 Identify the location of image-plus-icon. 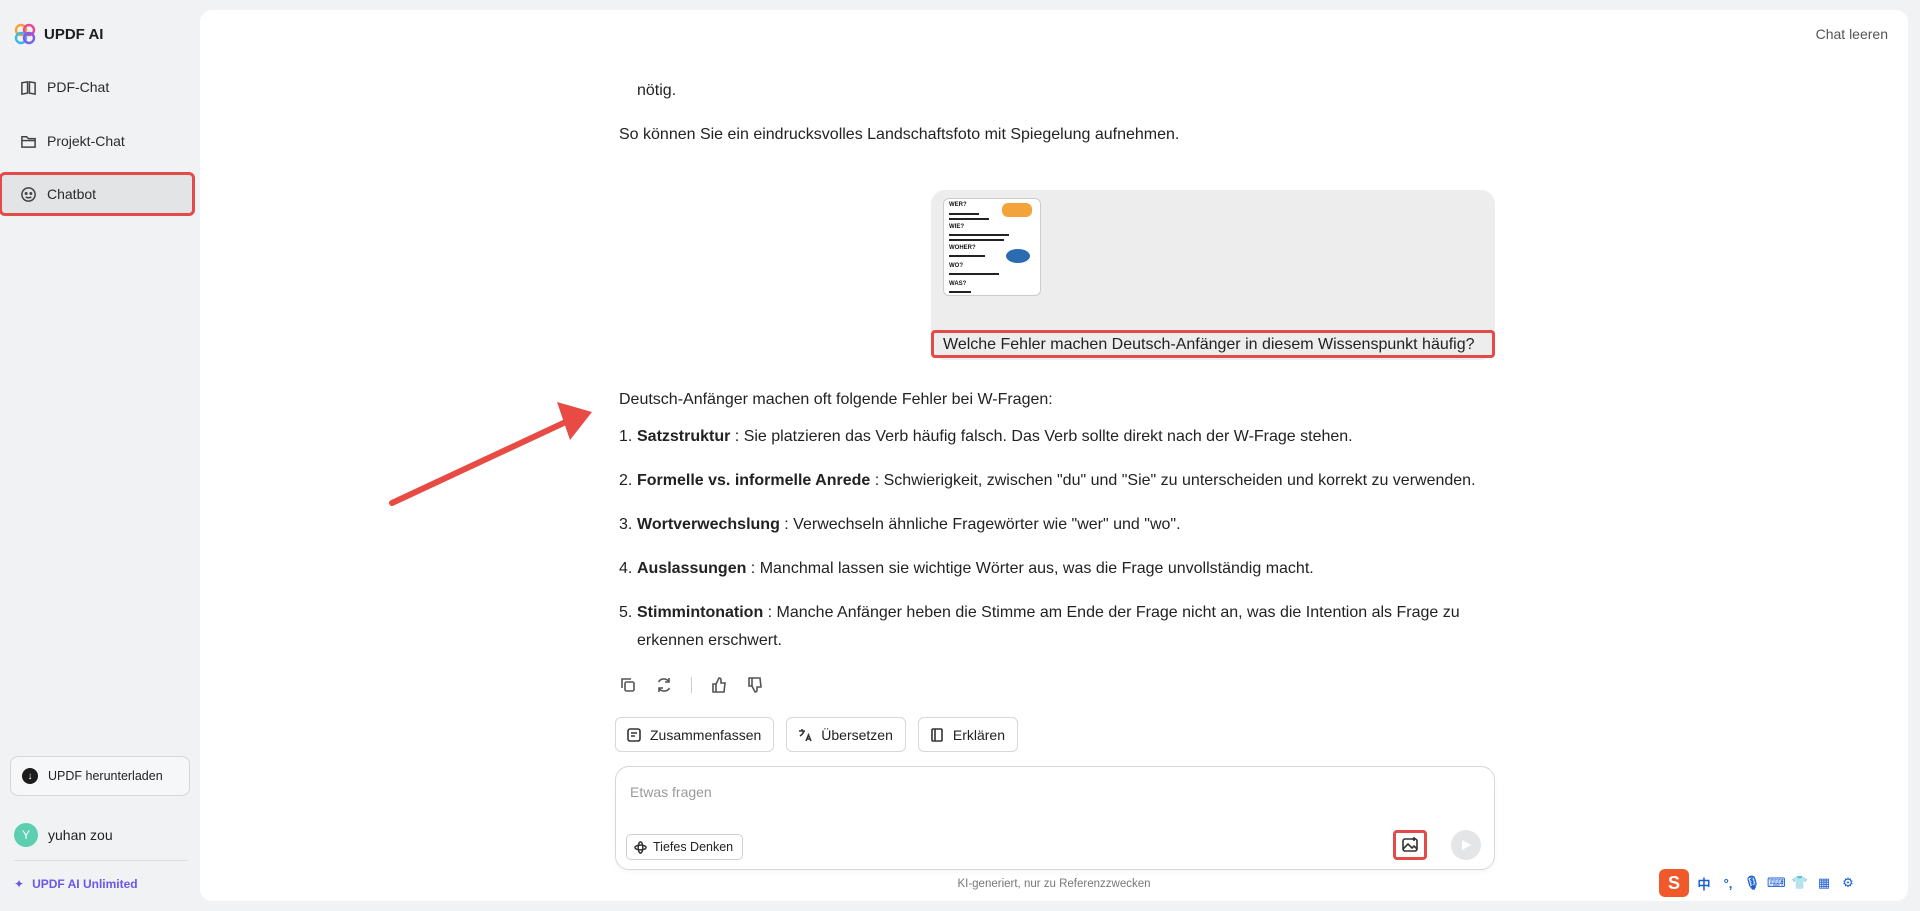
(1410, 844).